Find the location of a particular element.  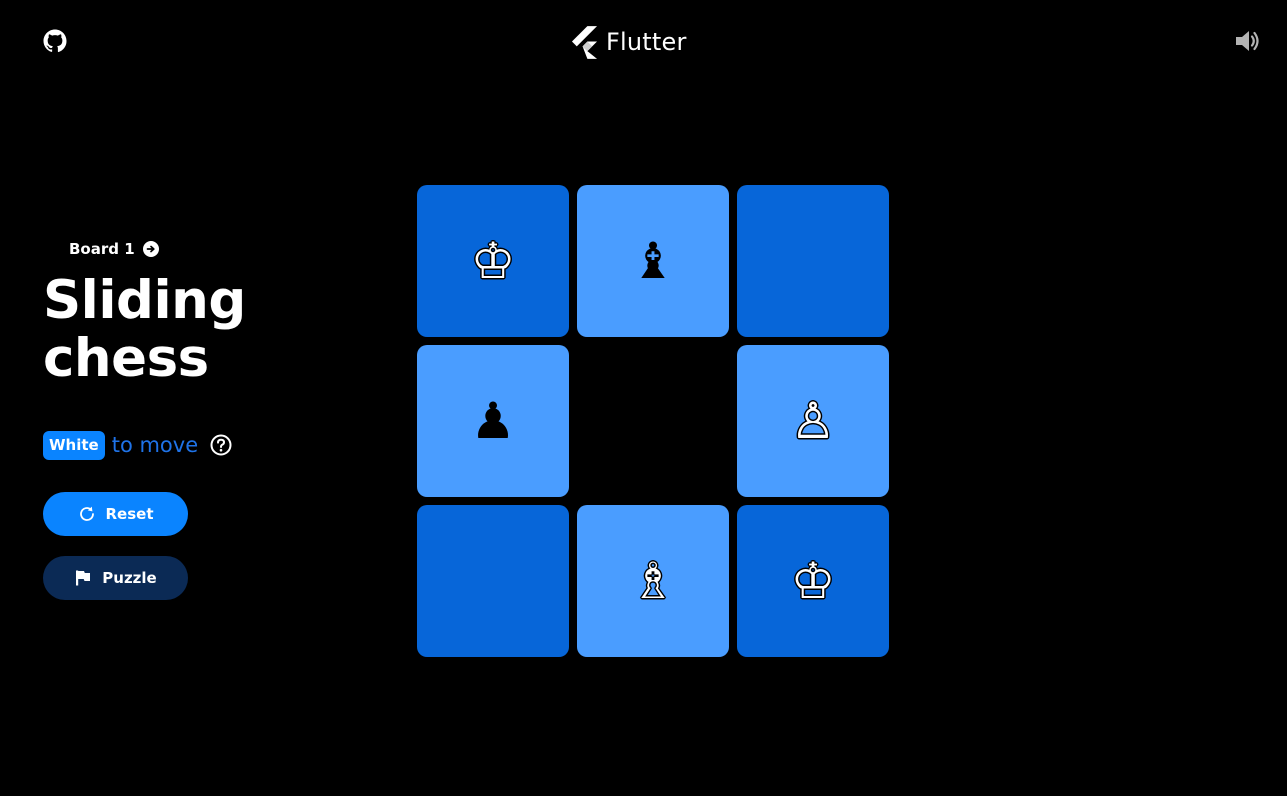

board-tile: ♝ is located at coordinates (653, 261).